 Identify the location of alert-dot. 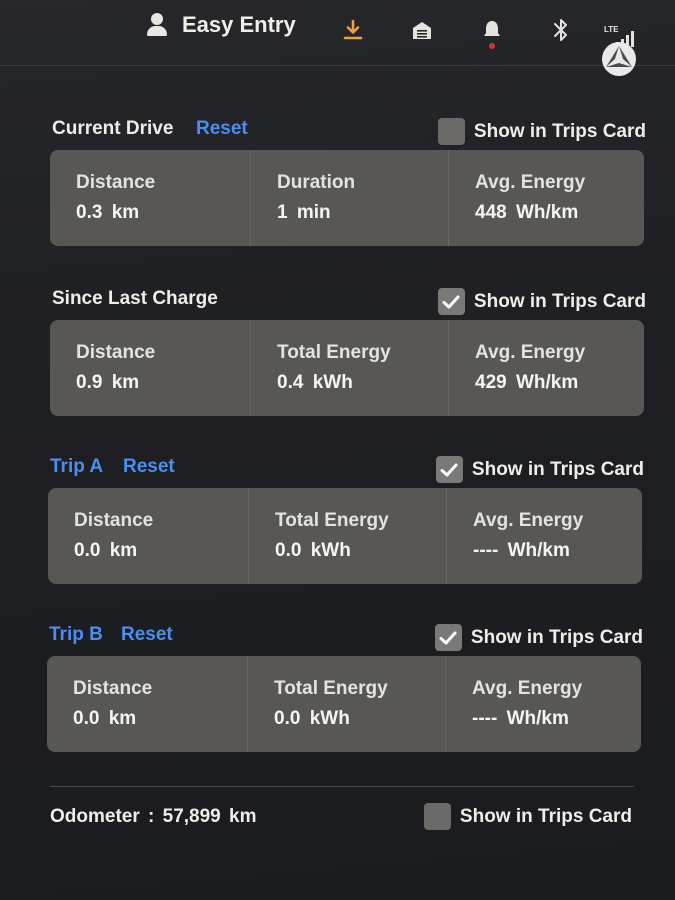
(492, 46).